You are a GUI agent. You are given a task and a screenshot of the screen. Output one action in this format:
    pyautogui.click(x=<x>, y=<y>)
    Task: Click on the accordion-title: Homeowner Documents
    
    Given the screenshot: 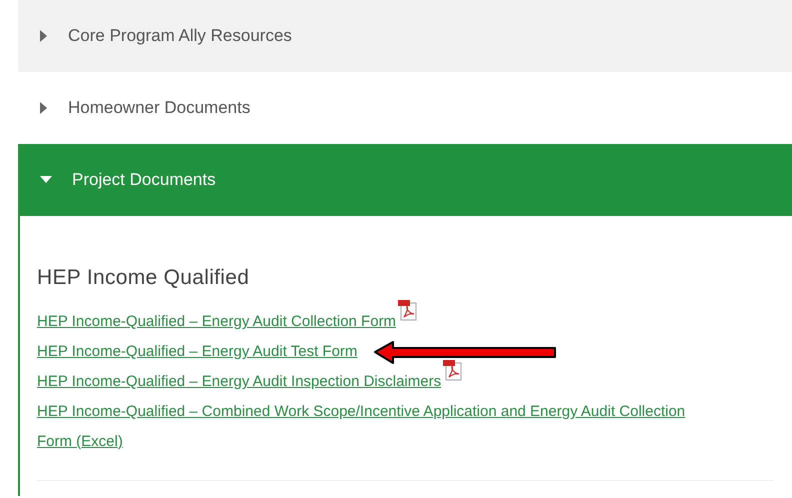 What is the action you would take?
    pyautogui.click(x=159, y=108)
    